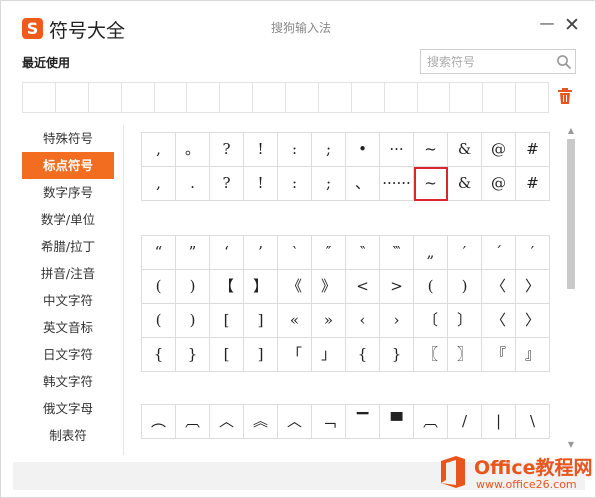 The image size is (596, 498). What do you see at coordinates (227, 355) in the screenshot?
I see `symbol-cell: [` at bounding box center [227, 355].